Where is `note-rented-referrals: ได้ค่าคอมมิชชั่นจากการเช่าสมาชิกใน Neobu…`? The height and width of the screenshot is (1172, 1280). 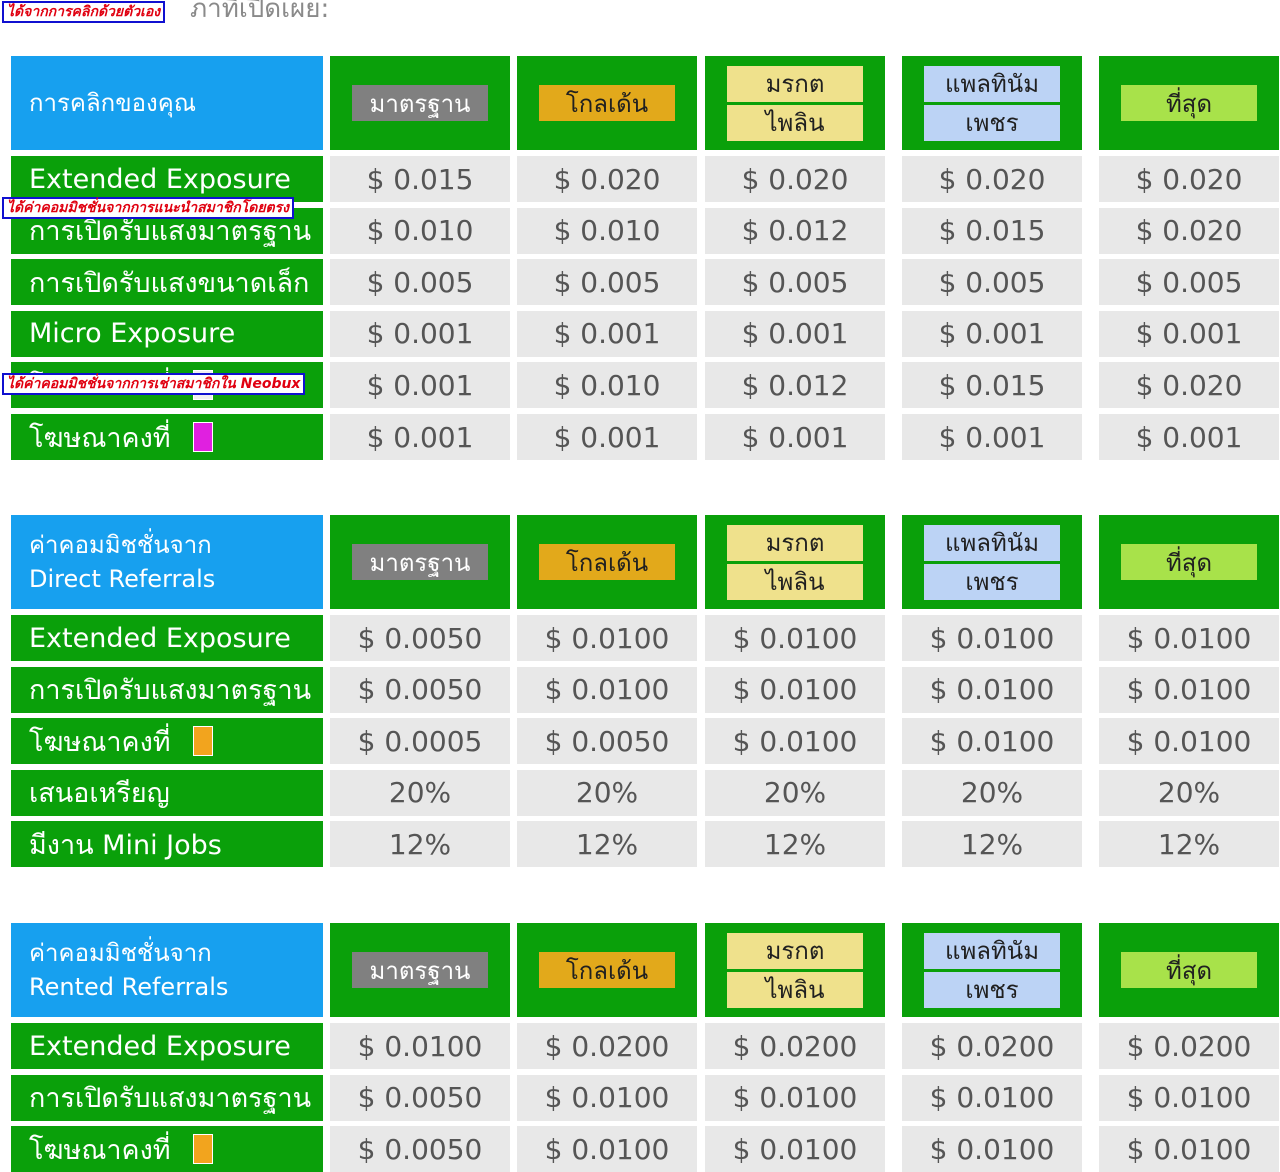 note-rented-referrals: ได้ค่าคอมมิชชั่นจากการเช่าสมาชิกใน Neobu… is located at coordinates (154, 384).